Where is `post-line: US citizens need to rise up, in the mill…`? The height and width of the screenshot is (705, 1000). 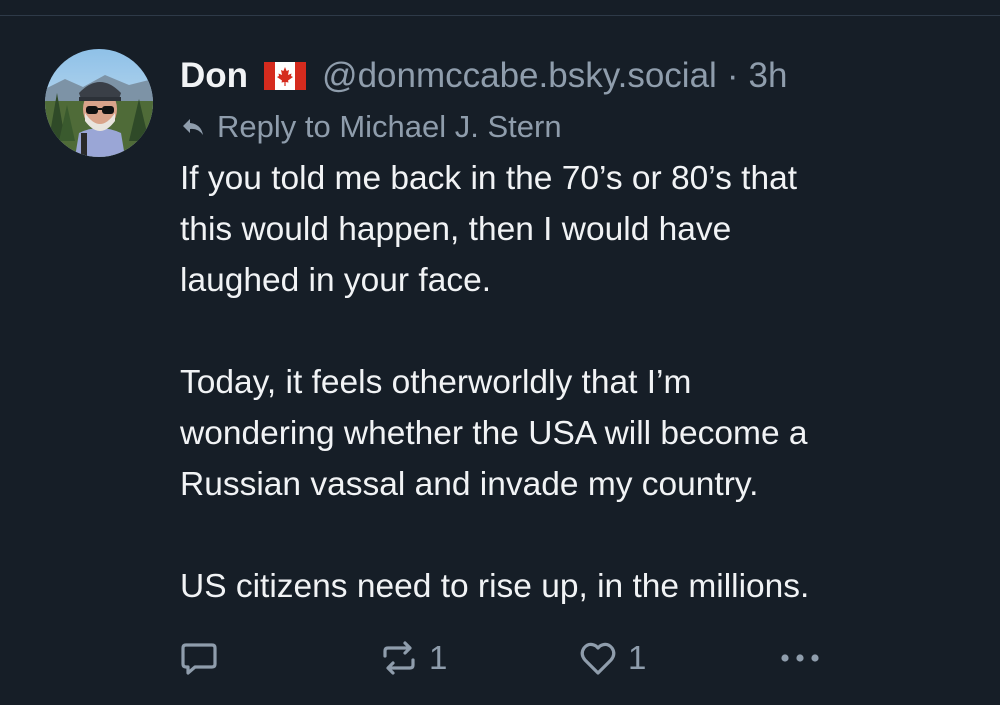 post-line: US citizens need to rise up, in the mill… is located at coordinates (495, 586).